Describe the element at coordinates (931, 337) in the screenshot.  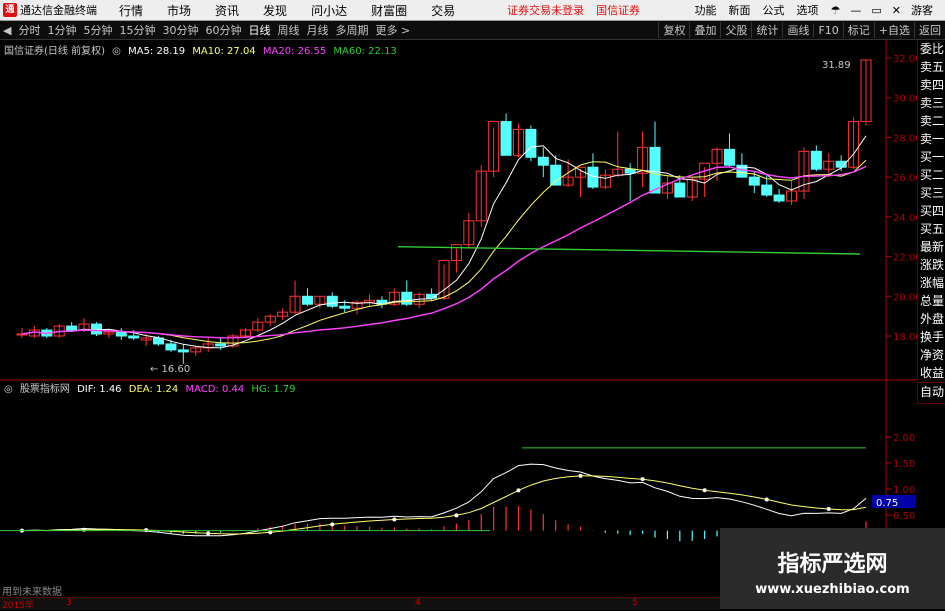
I see `side-huanshou: 换手` at that location.